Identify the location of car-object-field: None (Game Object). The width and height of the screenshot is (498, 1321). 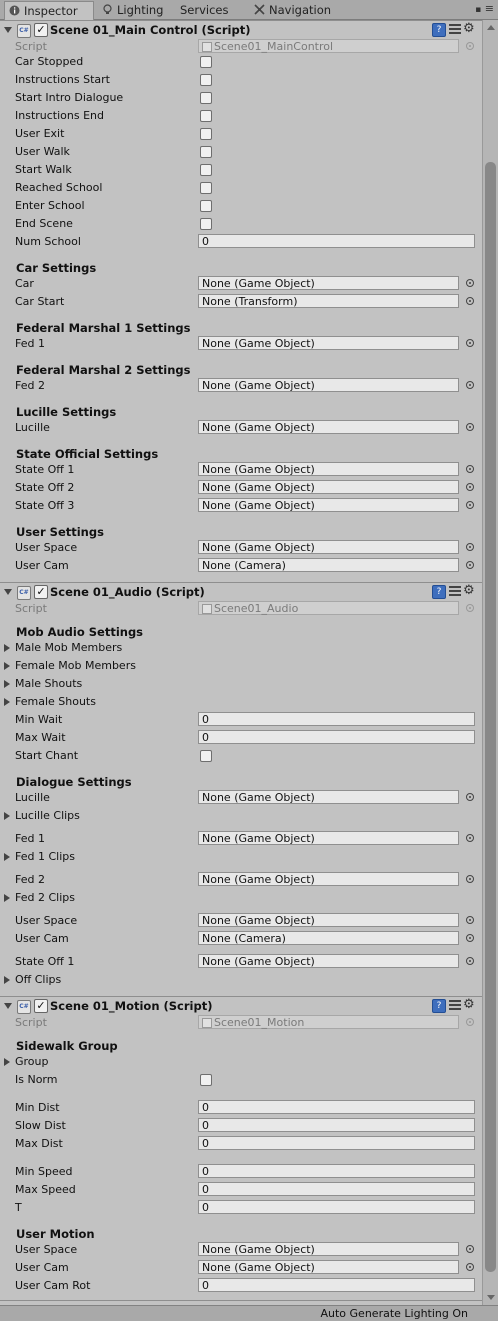
(328, 283).